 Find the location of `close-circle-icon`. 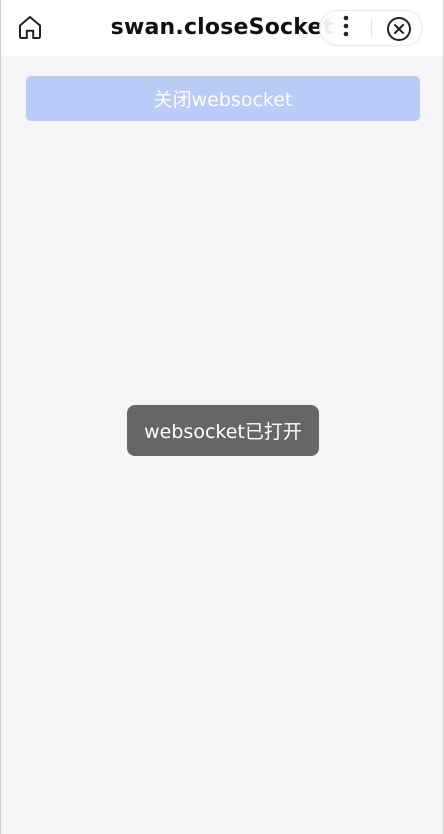

close-circle-icon is located at coordinates (399, 29).